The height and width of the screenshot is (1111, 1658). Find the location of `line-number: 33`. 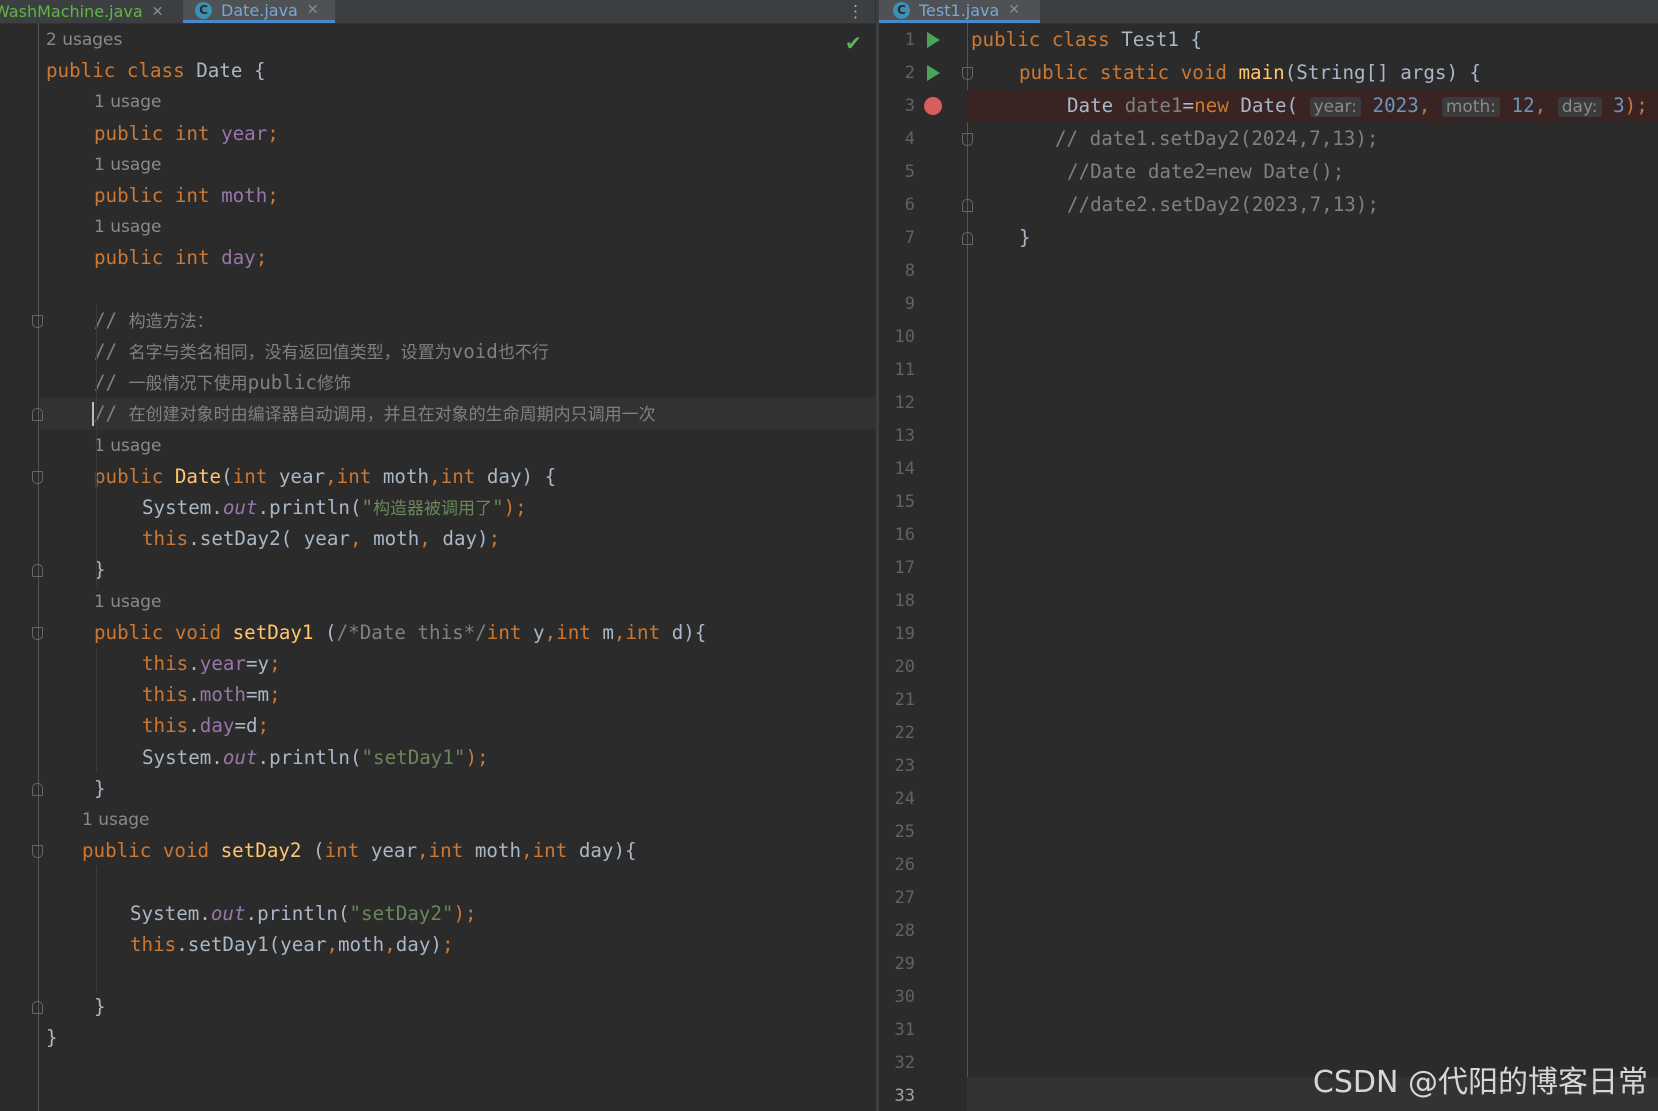

line-number: 33 is located at coordinates (897, 1095).